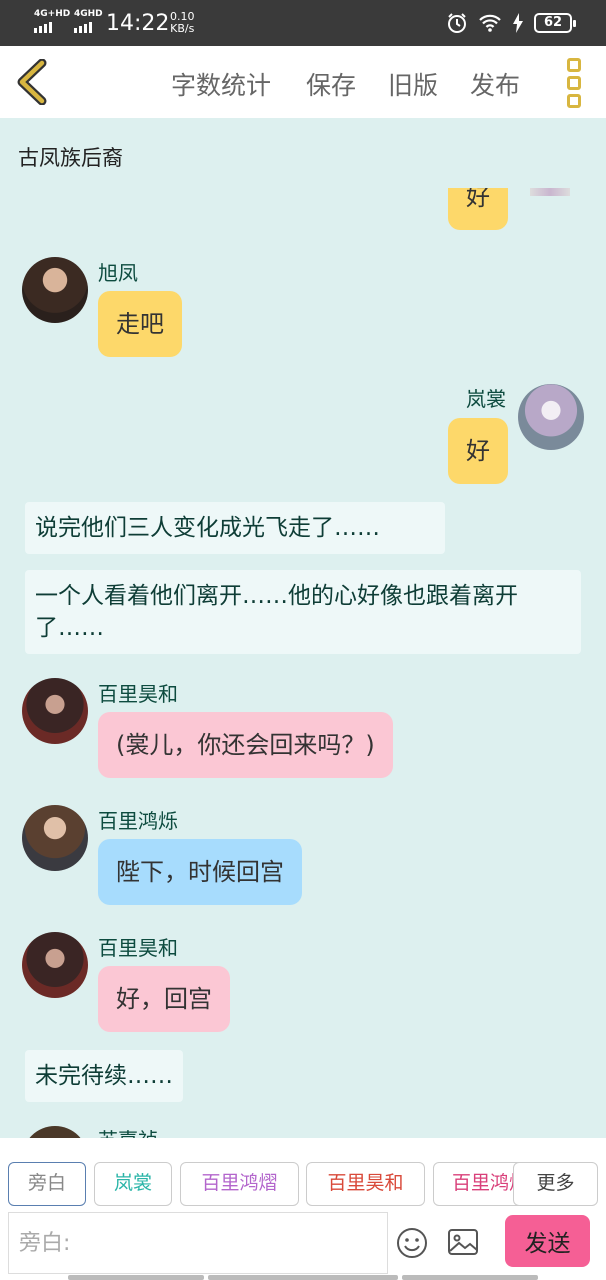 The height and width of the screenshot is (1280, 606). I want to click on image-icon, so click(463, 1242).